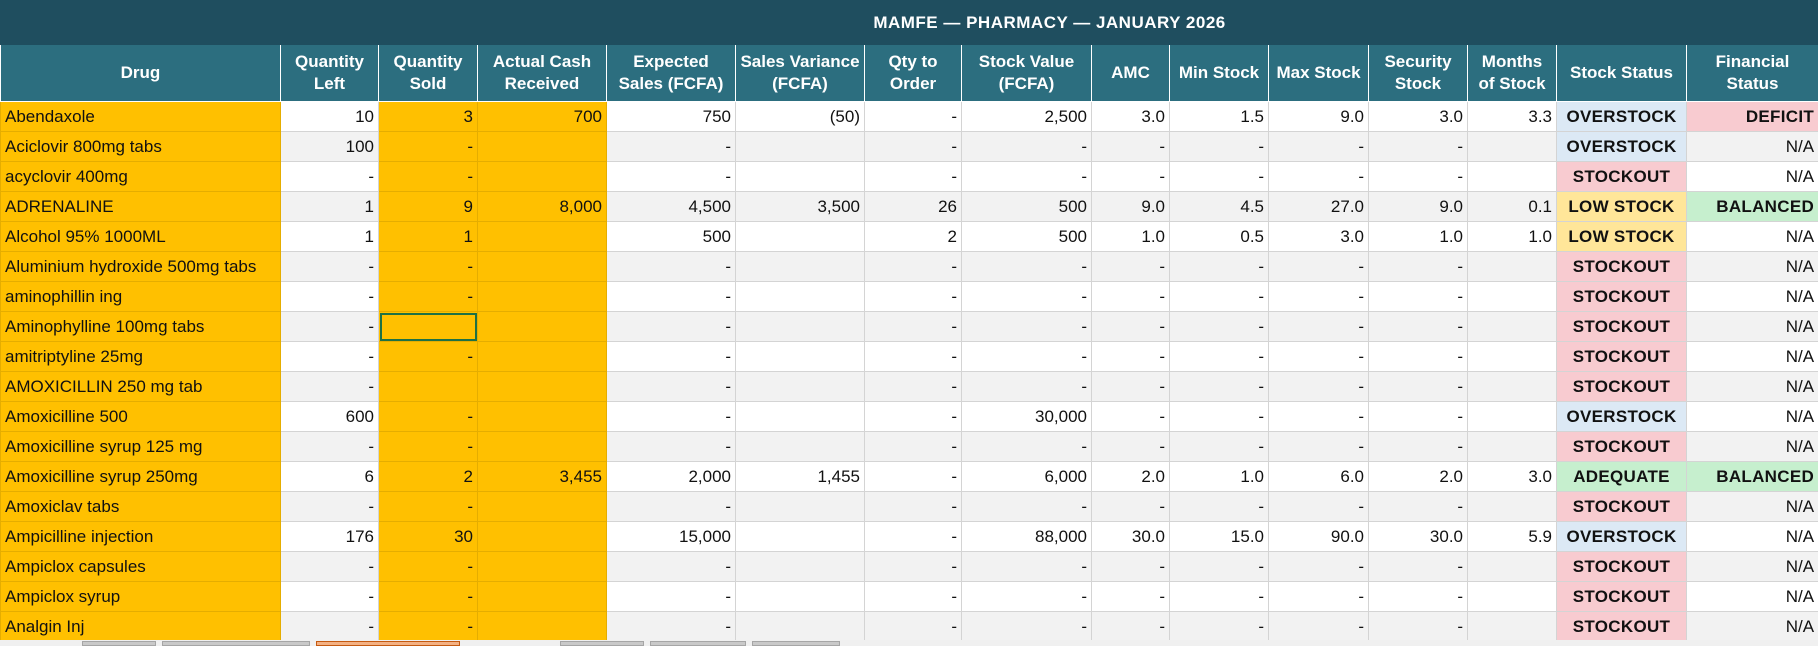  I want to click on cell-drug: Amoxicilline syrup 125 mg, so click(140, 446).